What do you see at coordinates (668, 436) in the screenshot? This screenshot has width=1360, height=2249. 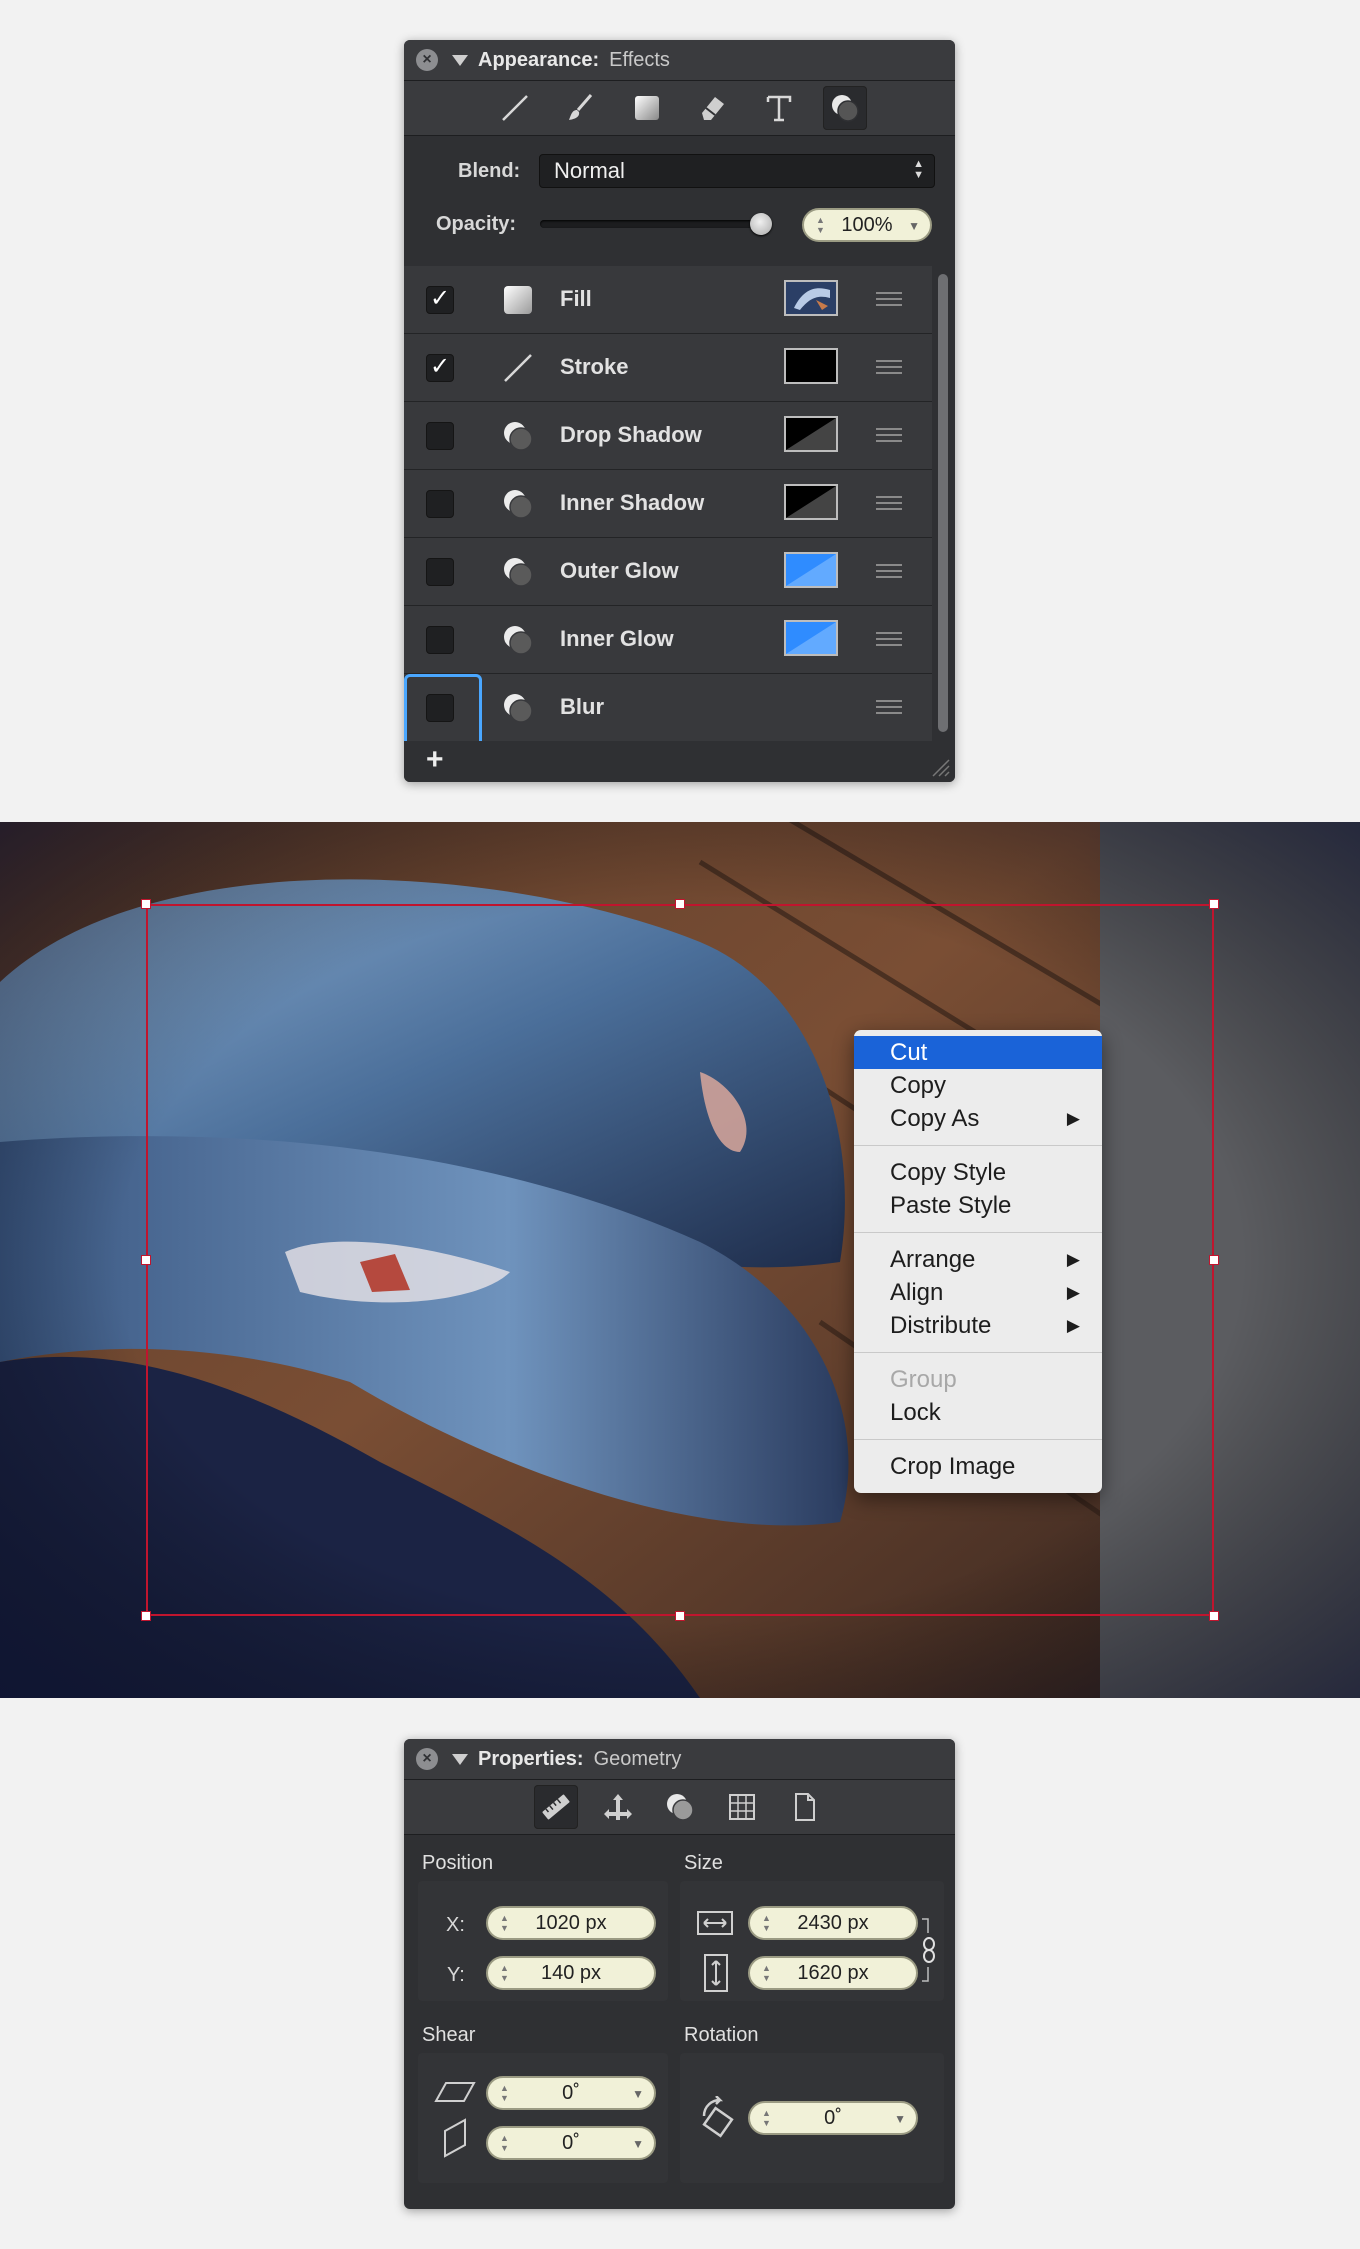 I see `effect-row: Drop Shadow` at bounding box center [668, 436].